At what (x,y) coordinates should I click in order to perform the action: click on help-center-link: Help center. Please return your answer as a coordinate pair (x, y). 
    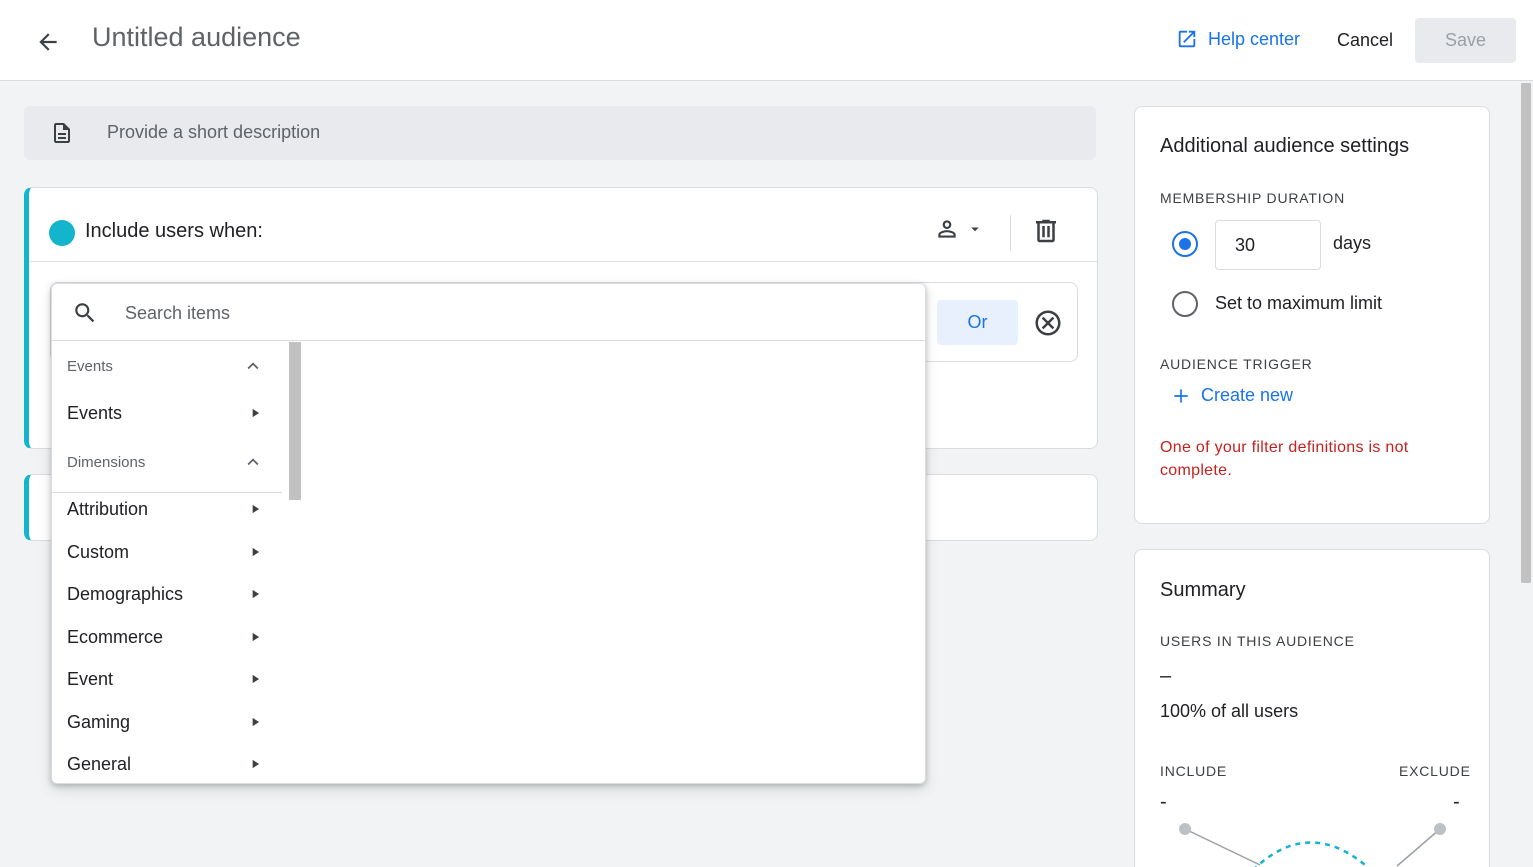
    Looking at the image, I should click on (1238, 39).